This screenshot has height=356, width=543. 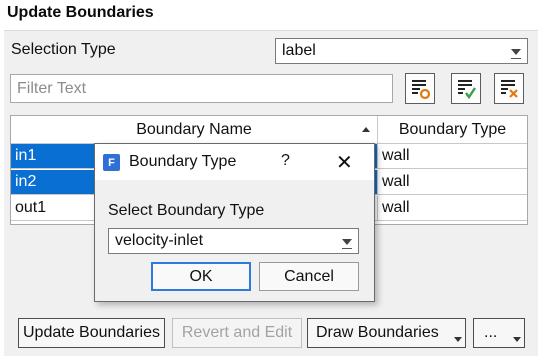 I want to click on deselect-all-x-icon, so click(x=509, y=89).